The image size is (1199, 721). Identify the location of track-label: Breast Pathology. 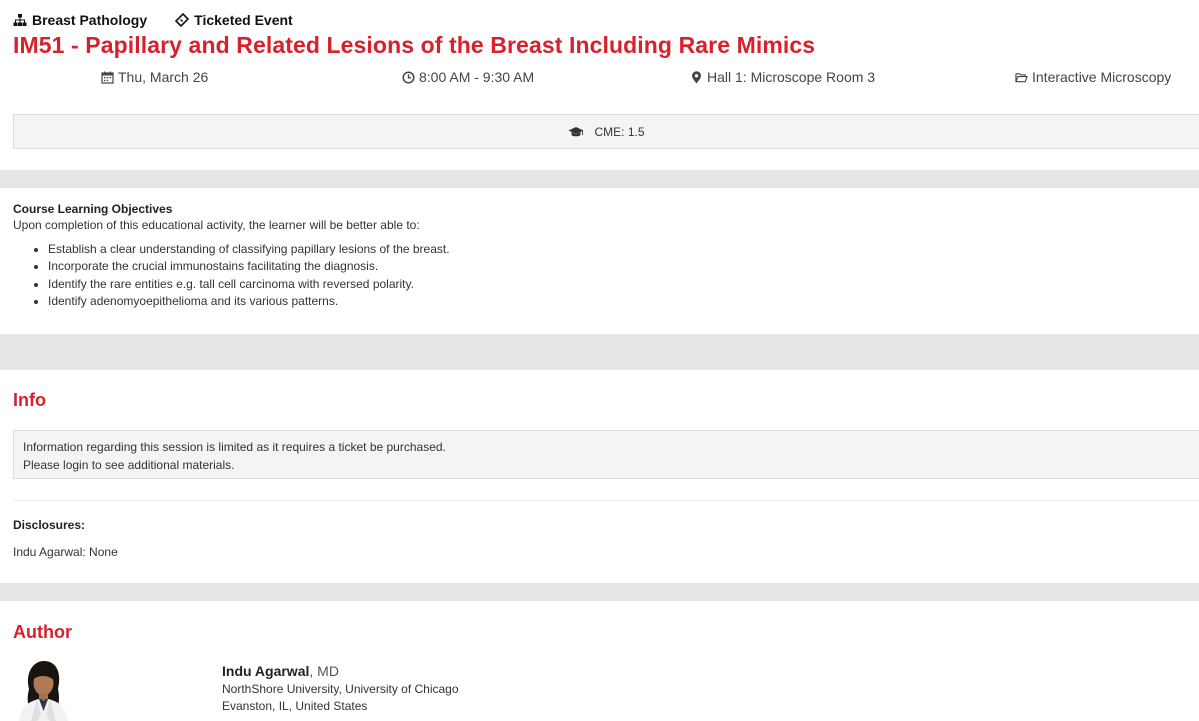
(90, 19).